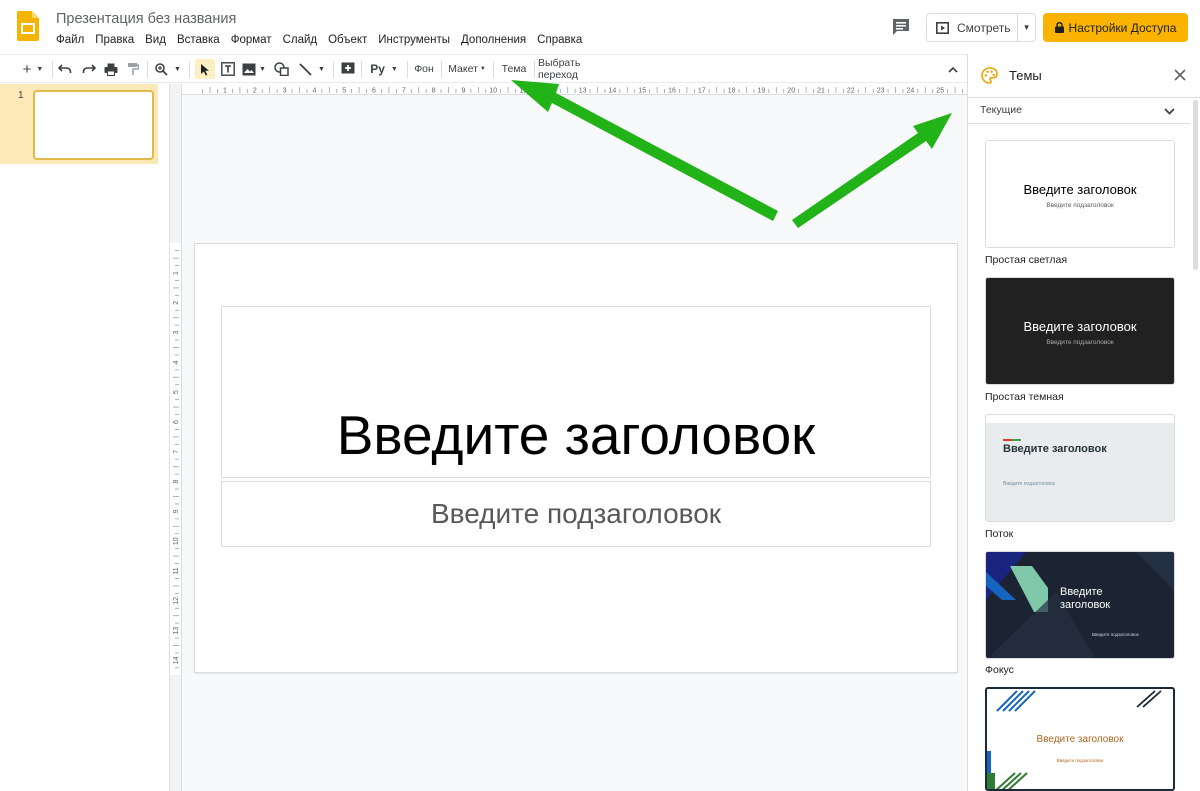  What do you see at coordinates (176, 459) in the screenshot?
I see `vertical-ruler: 1234567891011121314` at bounding box center [176, 459].